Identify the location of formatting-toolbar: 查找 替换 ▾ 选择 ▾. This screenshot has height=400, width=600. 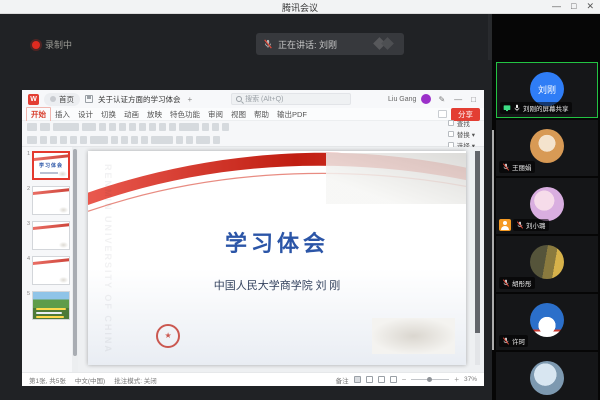
(253, 134).